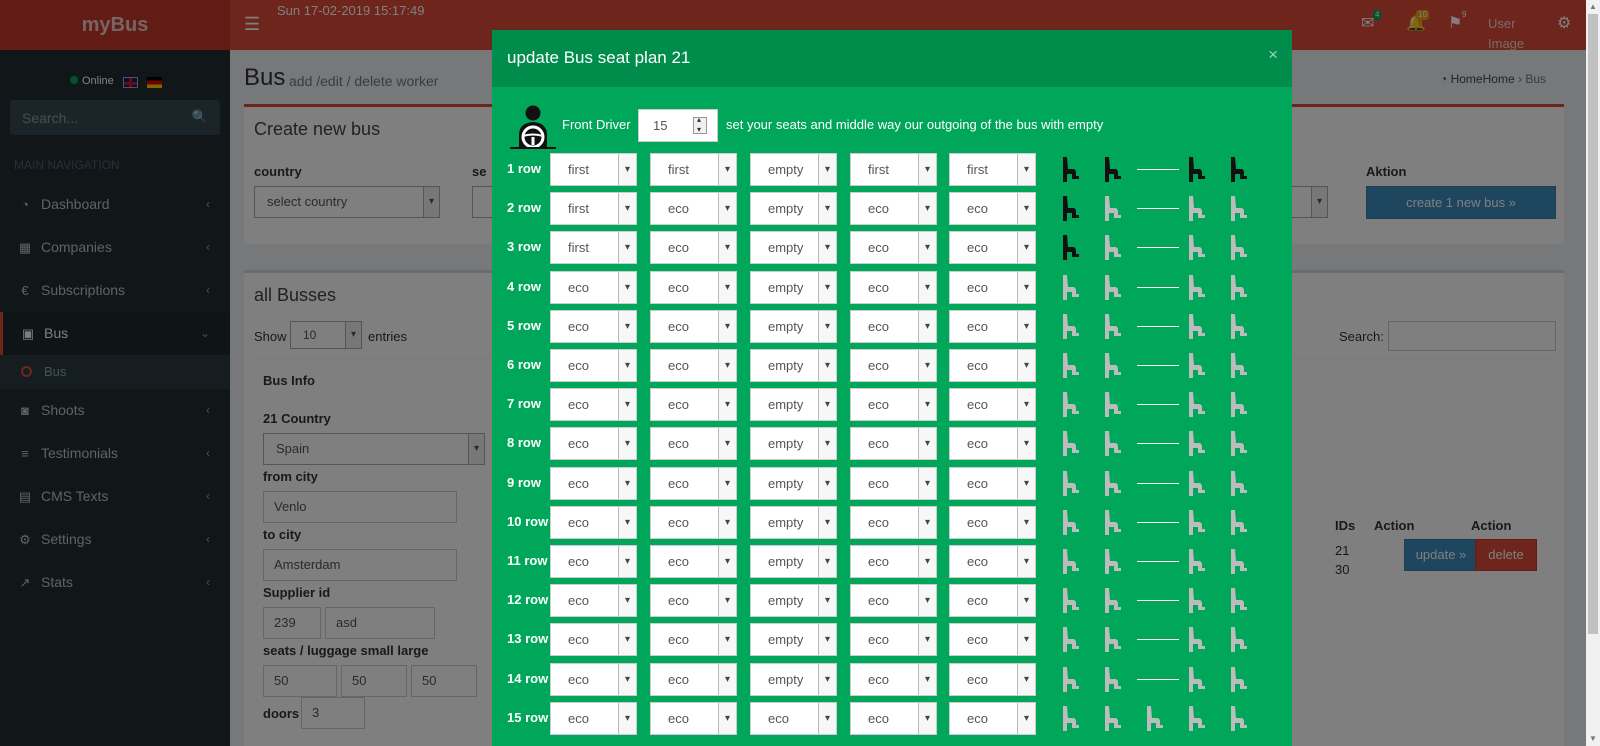 The height and width of the screenshot is (746, 1600). I want to click on page-scrollbar: ▲ ▼, so click(1593, 373).